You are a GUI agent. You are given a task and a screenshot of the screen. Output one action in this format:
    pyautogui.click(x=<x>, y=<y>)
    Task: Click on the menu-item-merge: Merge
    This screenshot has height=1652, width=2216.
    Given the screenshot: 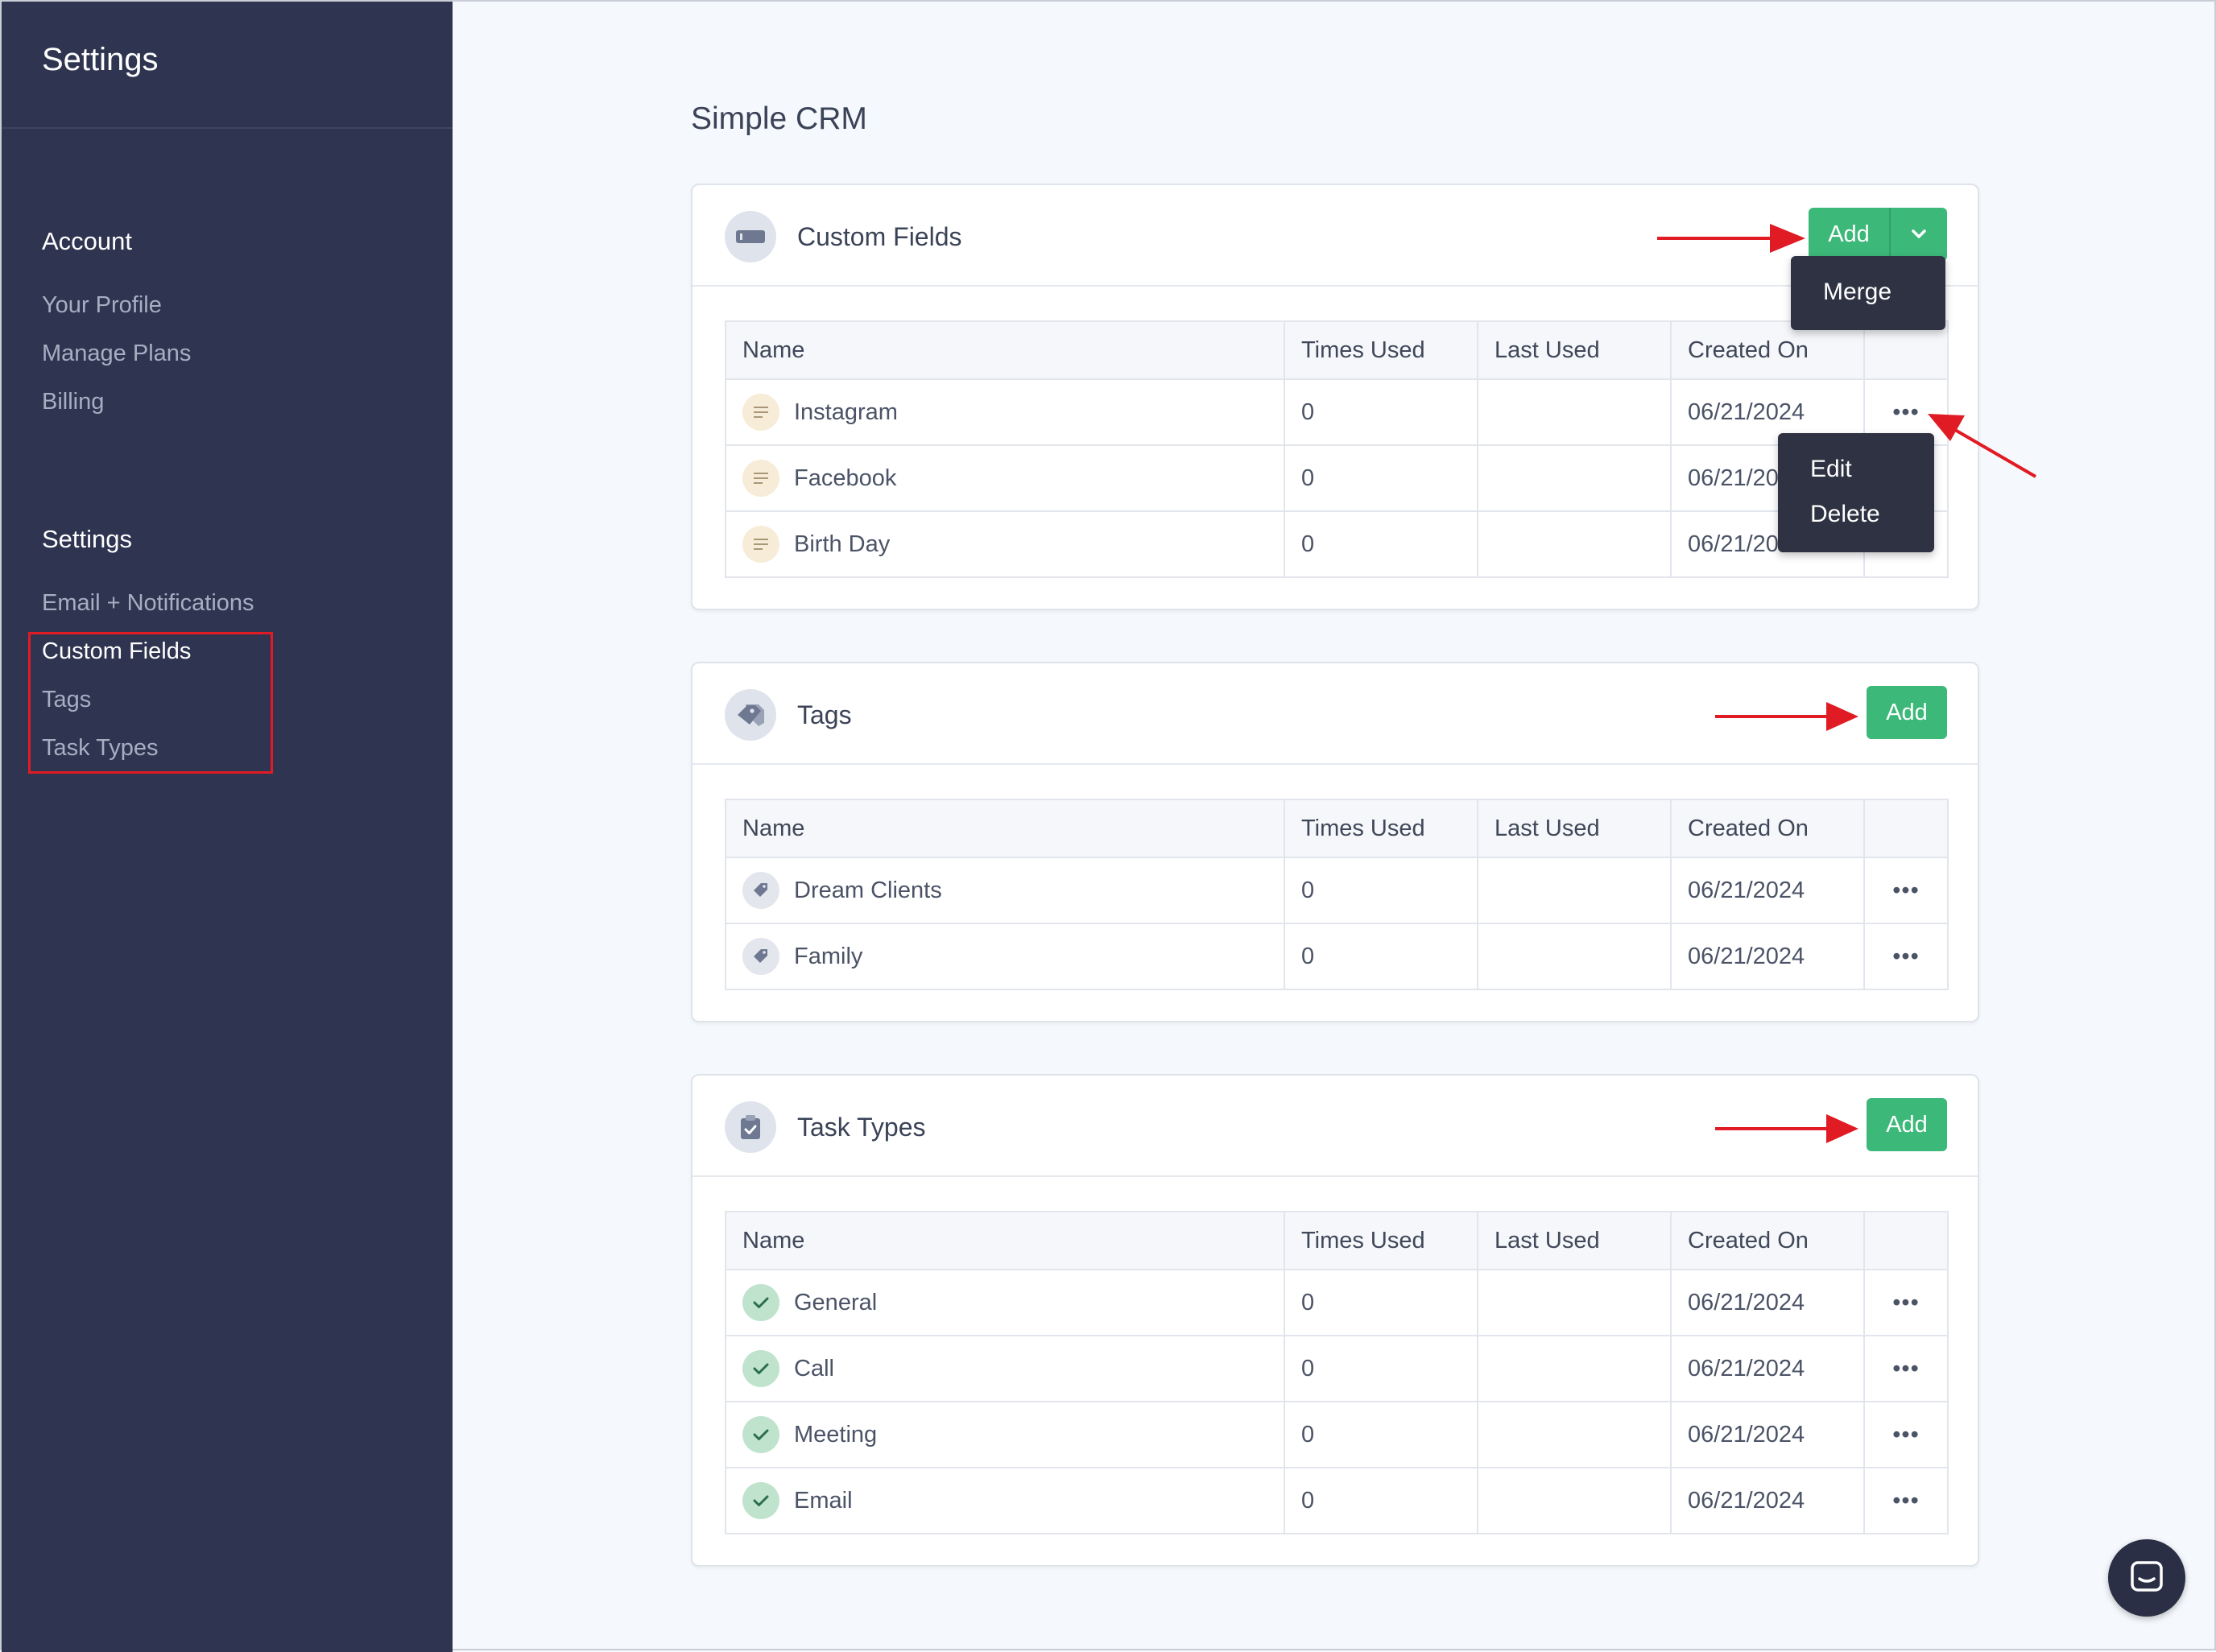 What is the action you would take?
    pyautogui.click(x=1857, y=293)
    